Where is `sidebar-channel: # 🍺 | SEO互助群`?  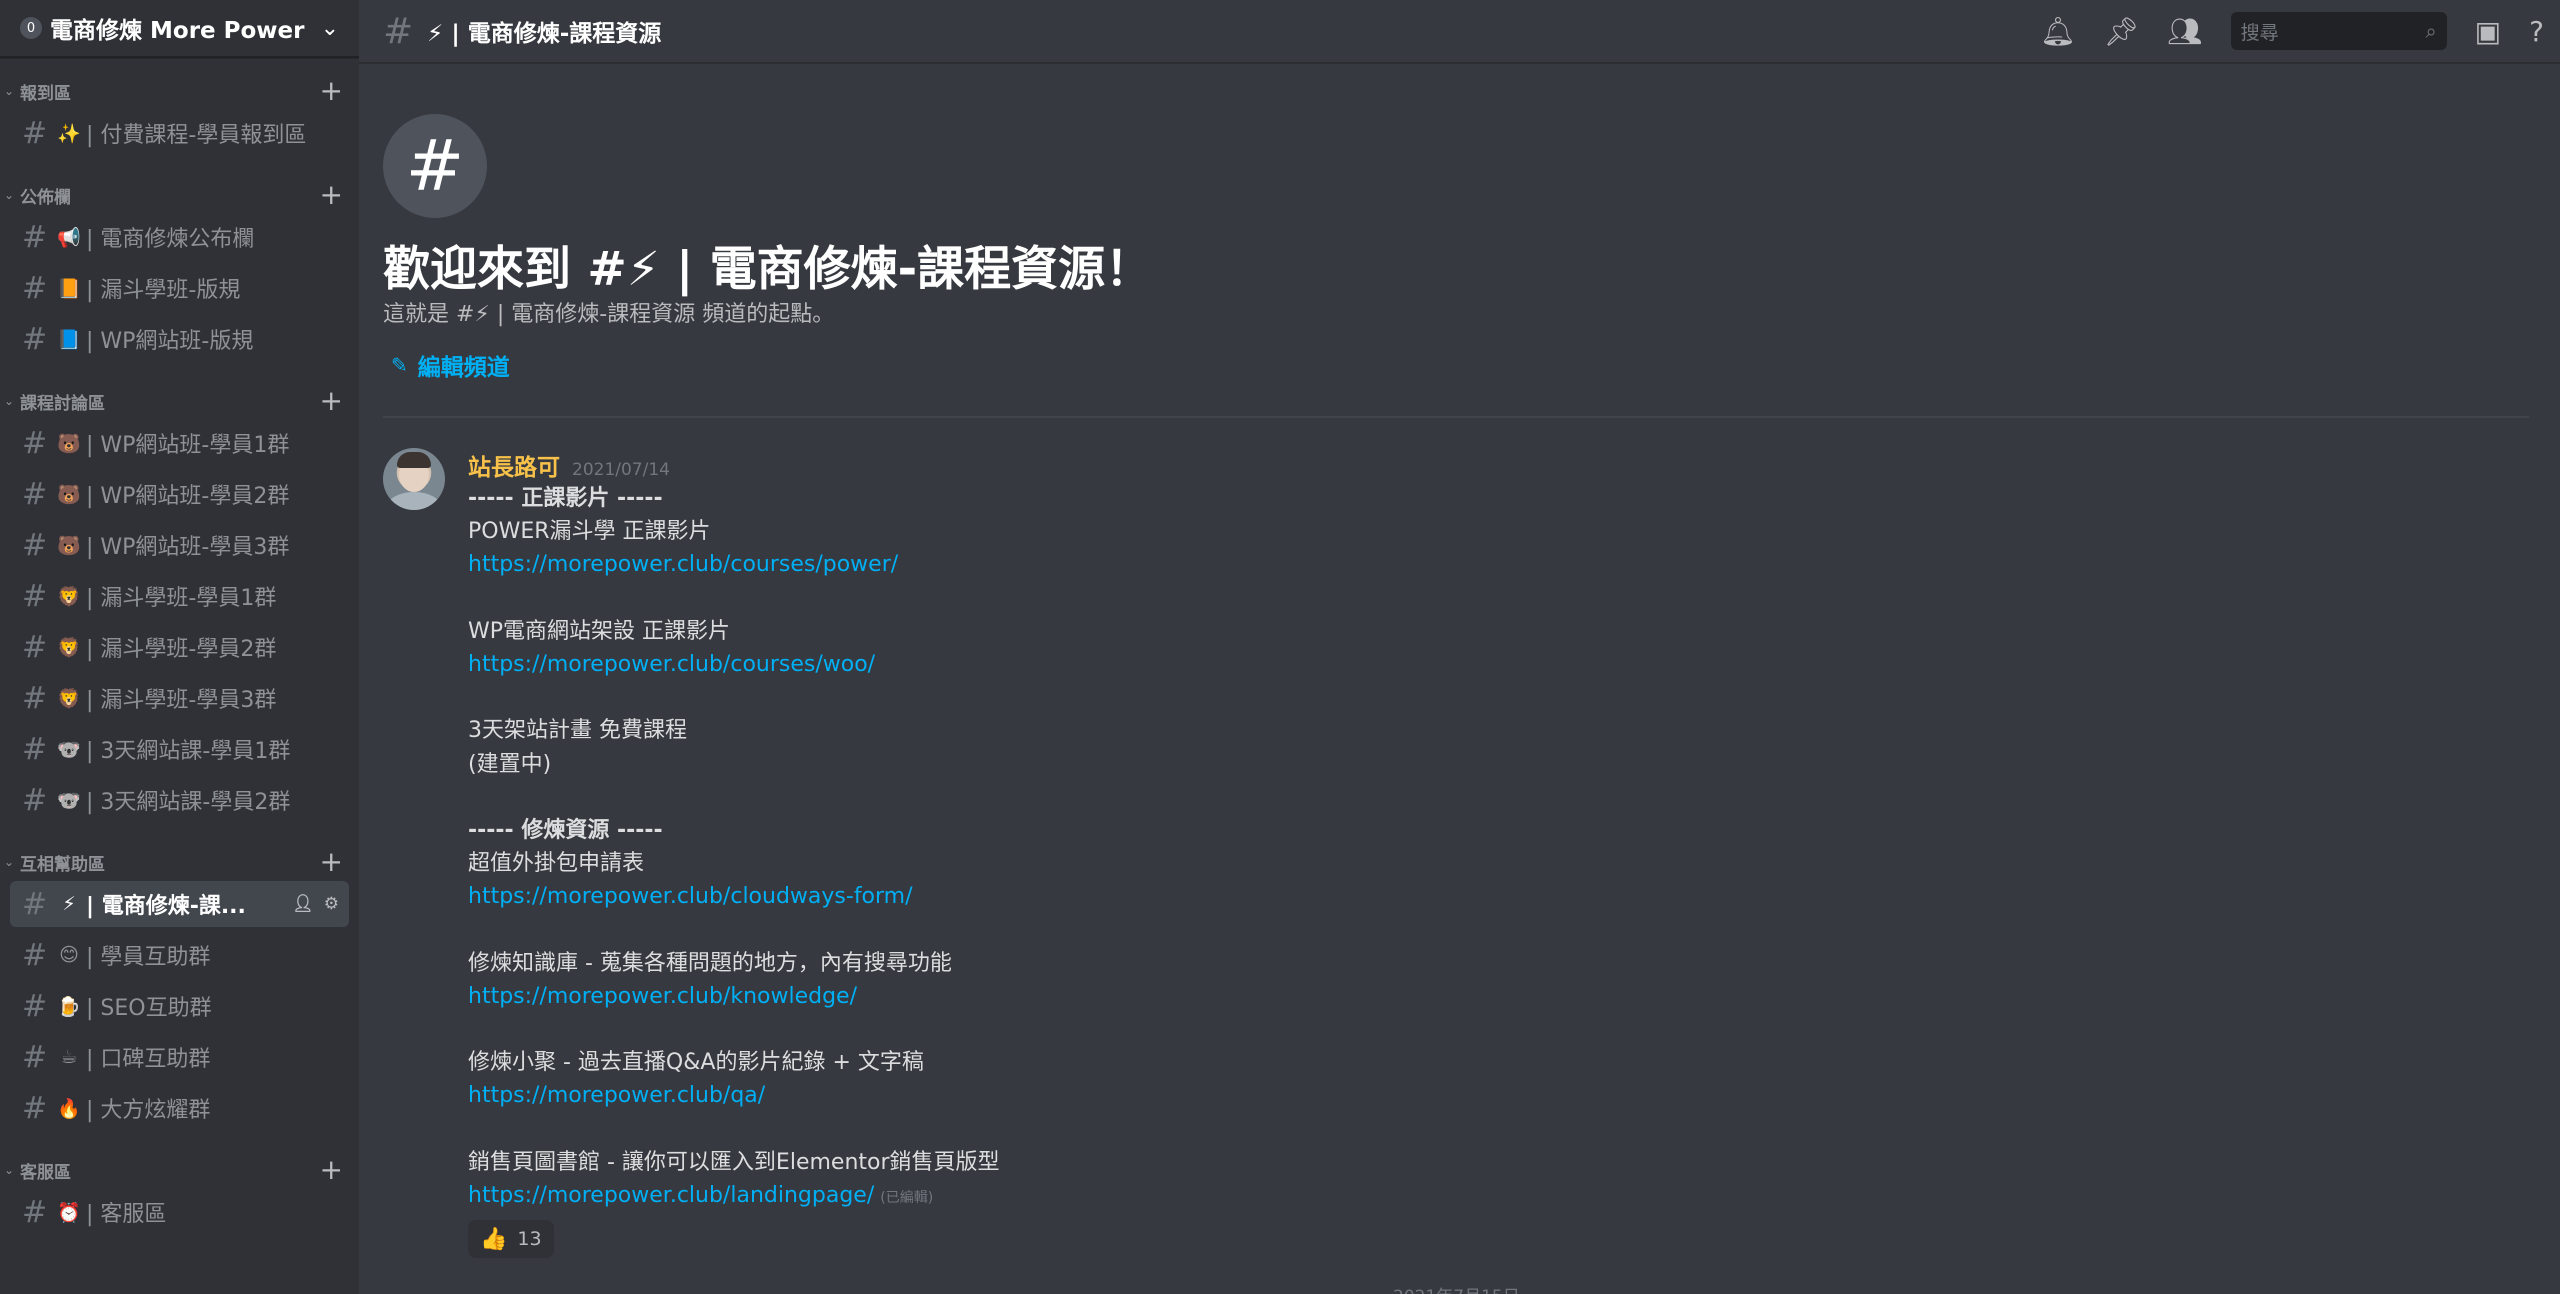 sidebar-channel: # 🍺 | SEO互助群 is located at coordinates (179, 1006).